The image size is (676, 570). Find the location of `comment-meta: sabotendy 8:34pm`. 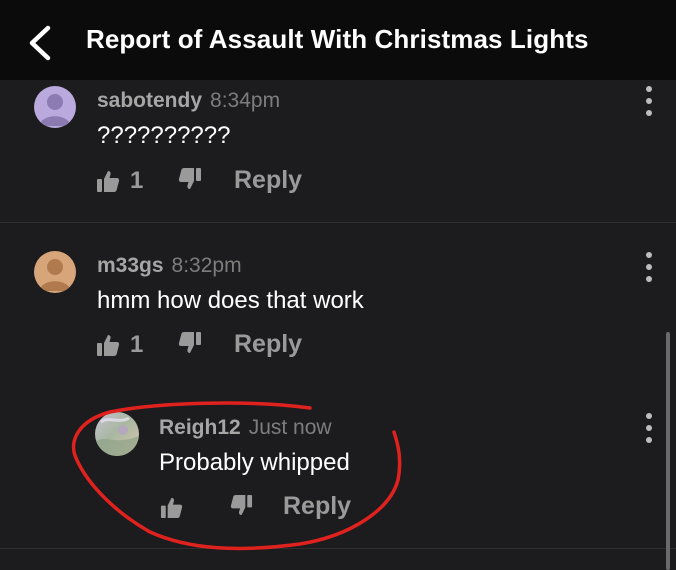

comment-meta: sabotendy 8:34pm is located at coordinates (188, 101).